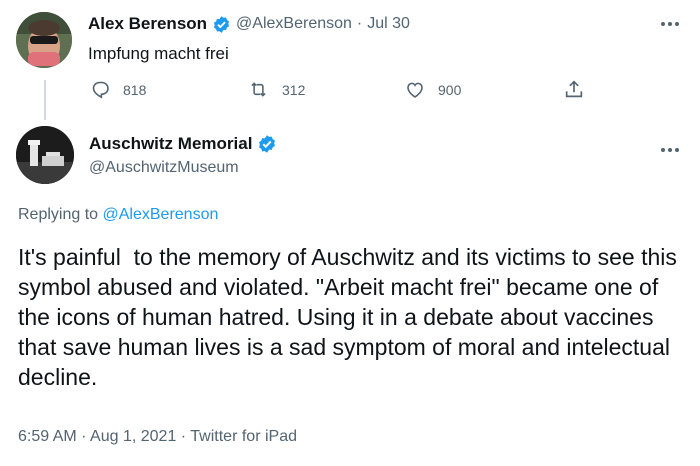 The width and height of the screenshot is (700, 466). I want to click on like-button: 900, so click(432, 89).